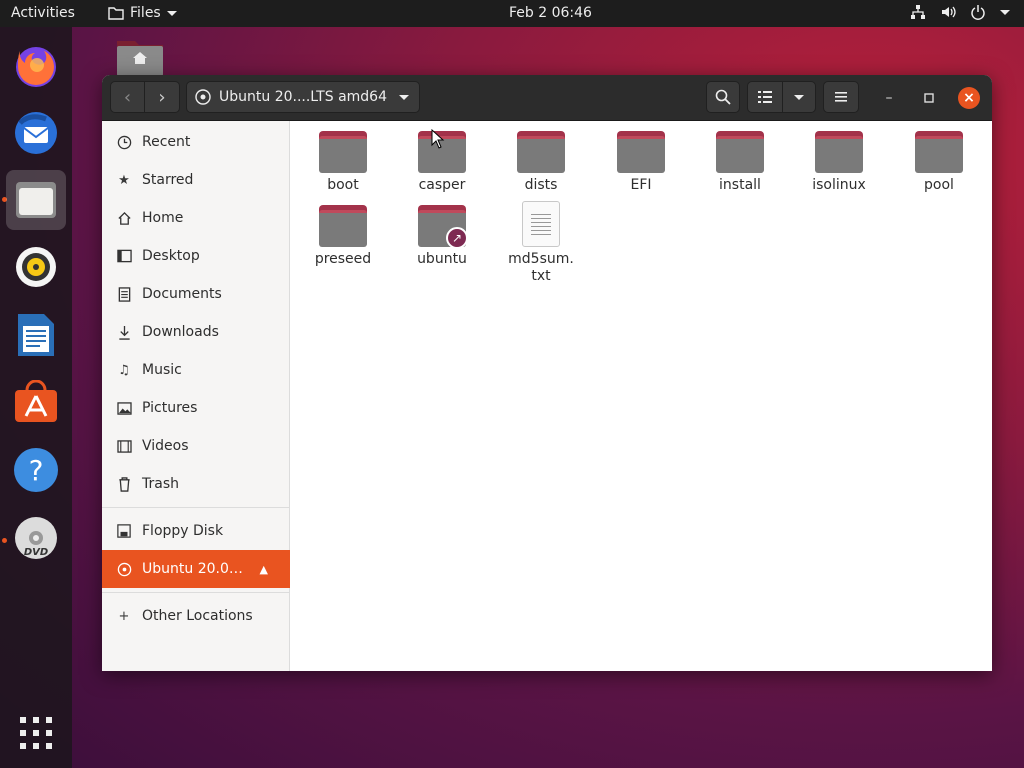 Image resolution: width=1024 pixels, height=768 pixels. I want to click on sidebar-item-label: Downloads, so click(180, 332).